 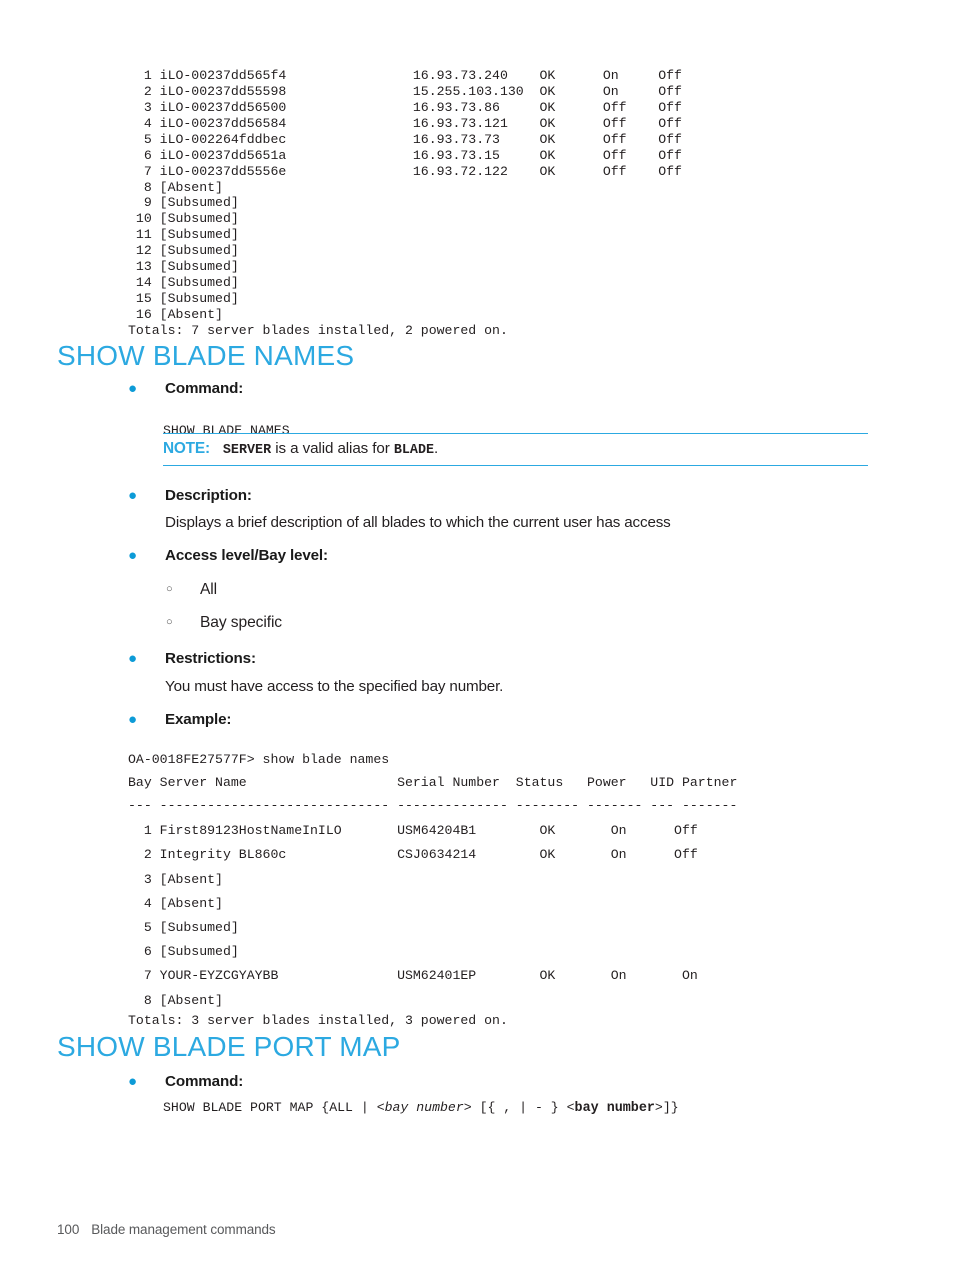 I want to click on bullet-restrictions: ● Restrictions:, so click(x=516, y=659).